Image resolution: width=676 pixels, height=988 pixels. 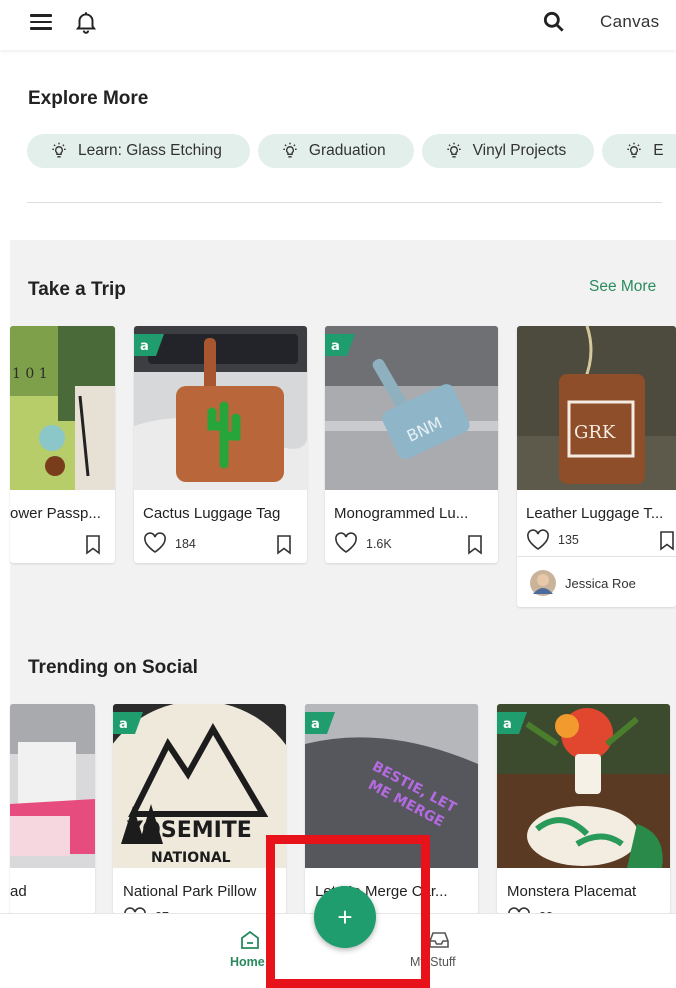 I want to click on project-name: ad, so click(x=18, y=891).